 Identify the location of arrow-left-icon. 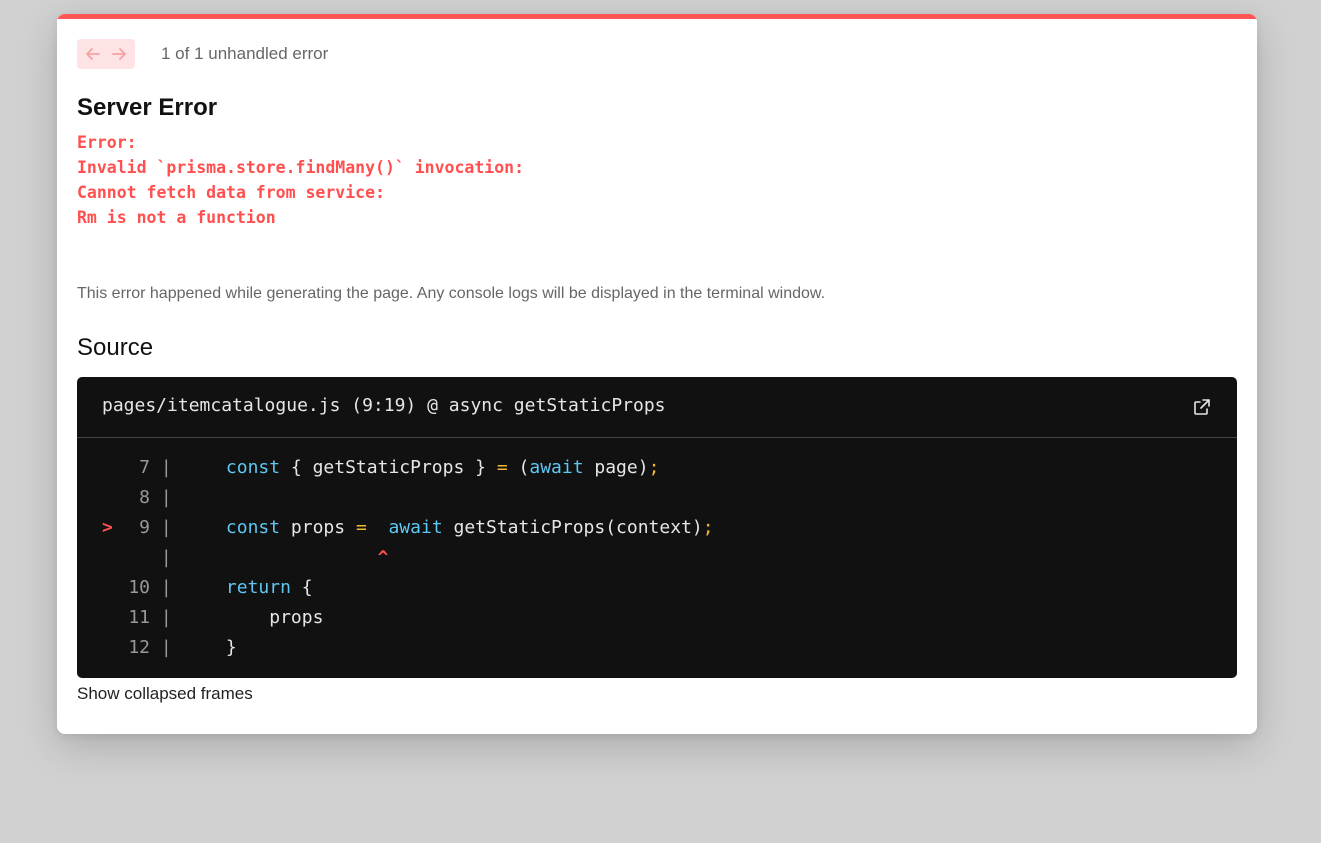
(93, 54).